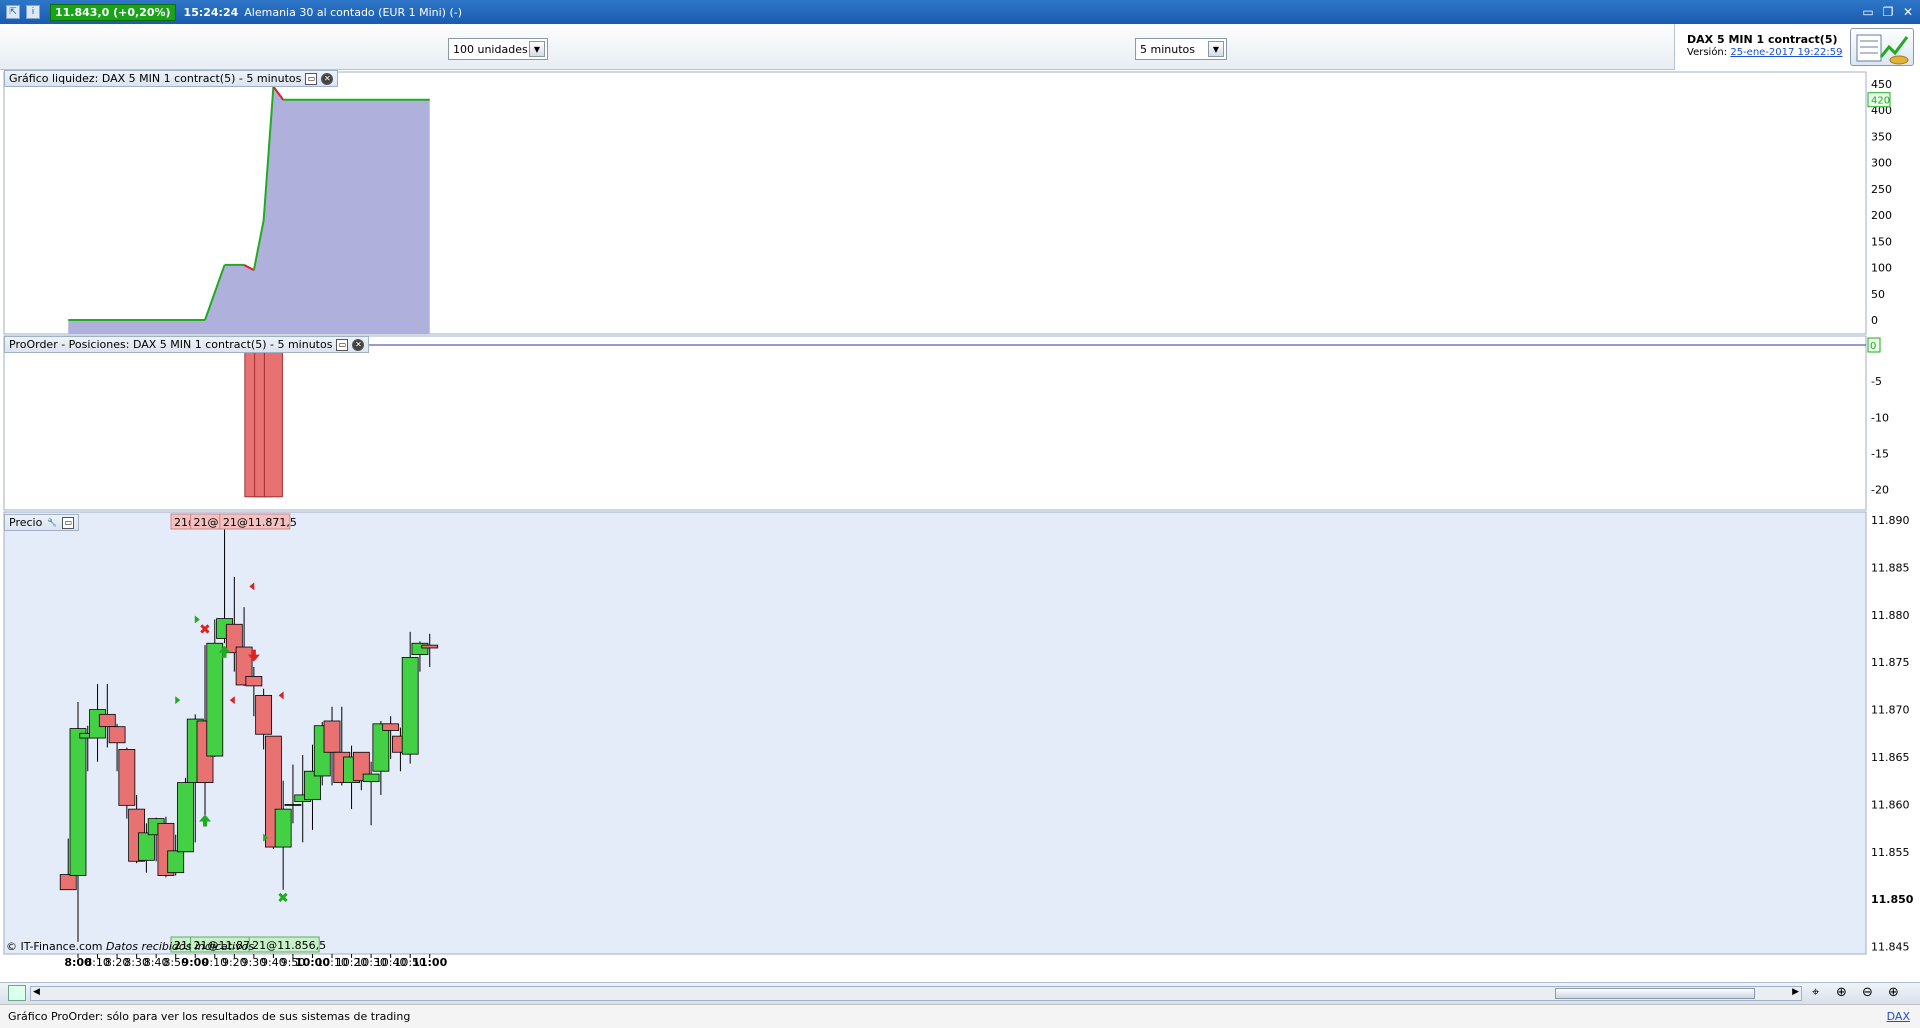  Describe the element at coordinates (1882, 47) in the screenshot. I see `prorder-logo-icon` at that location.